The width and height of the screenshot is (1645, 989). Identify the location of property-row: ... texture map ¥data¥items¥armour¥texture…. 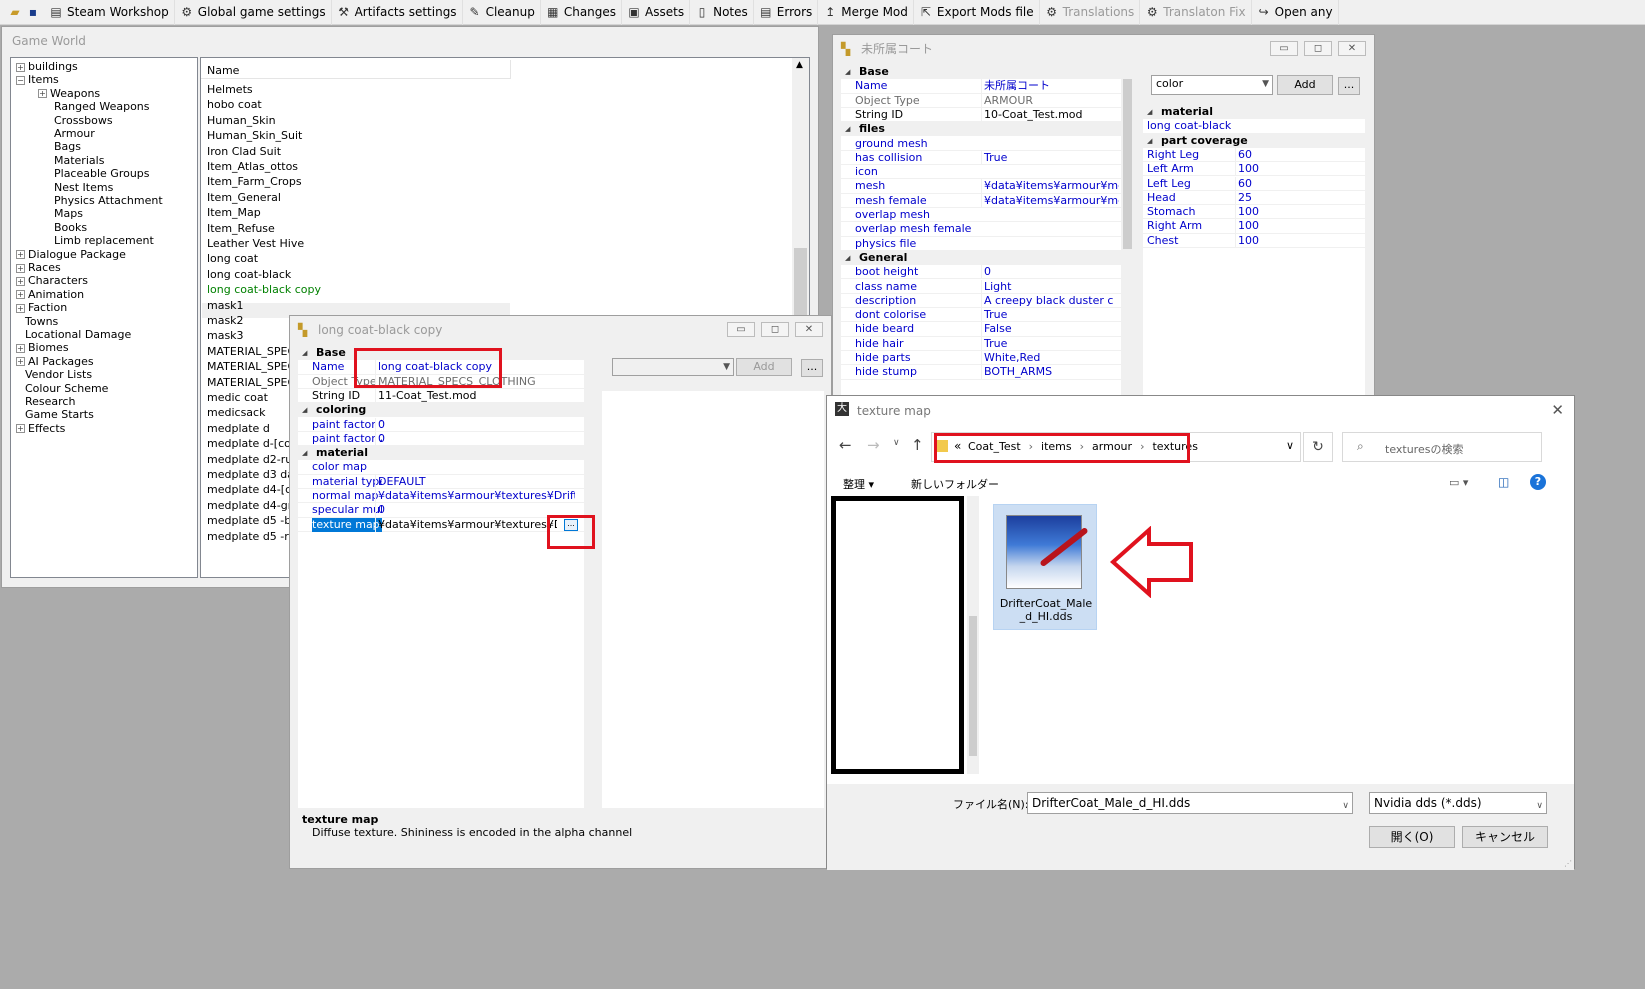
(441, 524).